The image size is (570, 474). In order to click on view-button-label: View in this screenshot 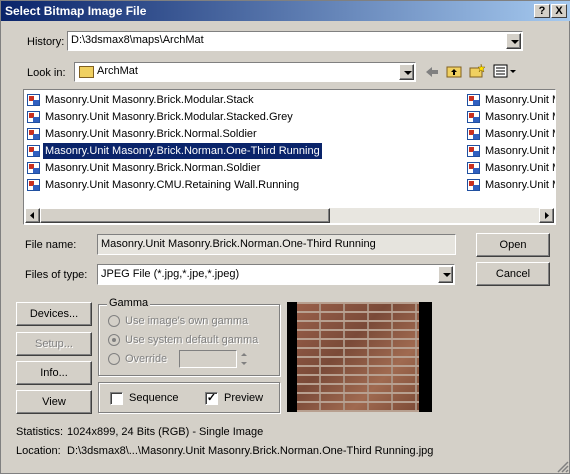, I will do `click(54, 402)`.